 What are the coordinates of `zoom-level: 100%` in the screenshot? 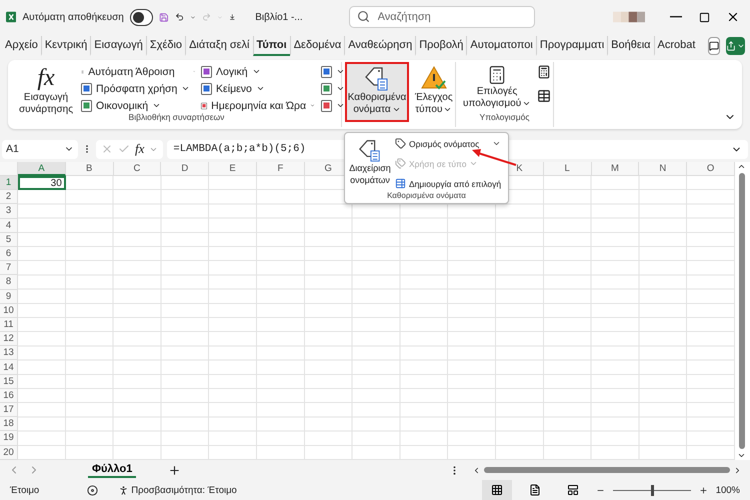 It's located at (728, 490).